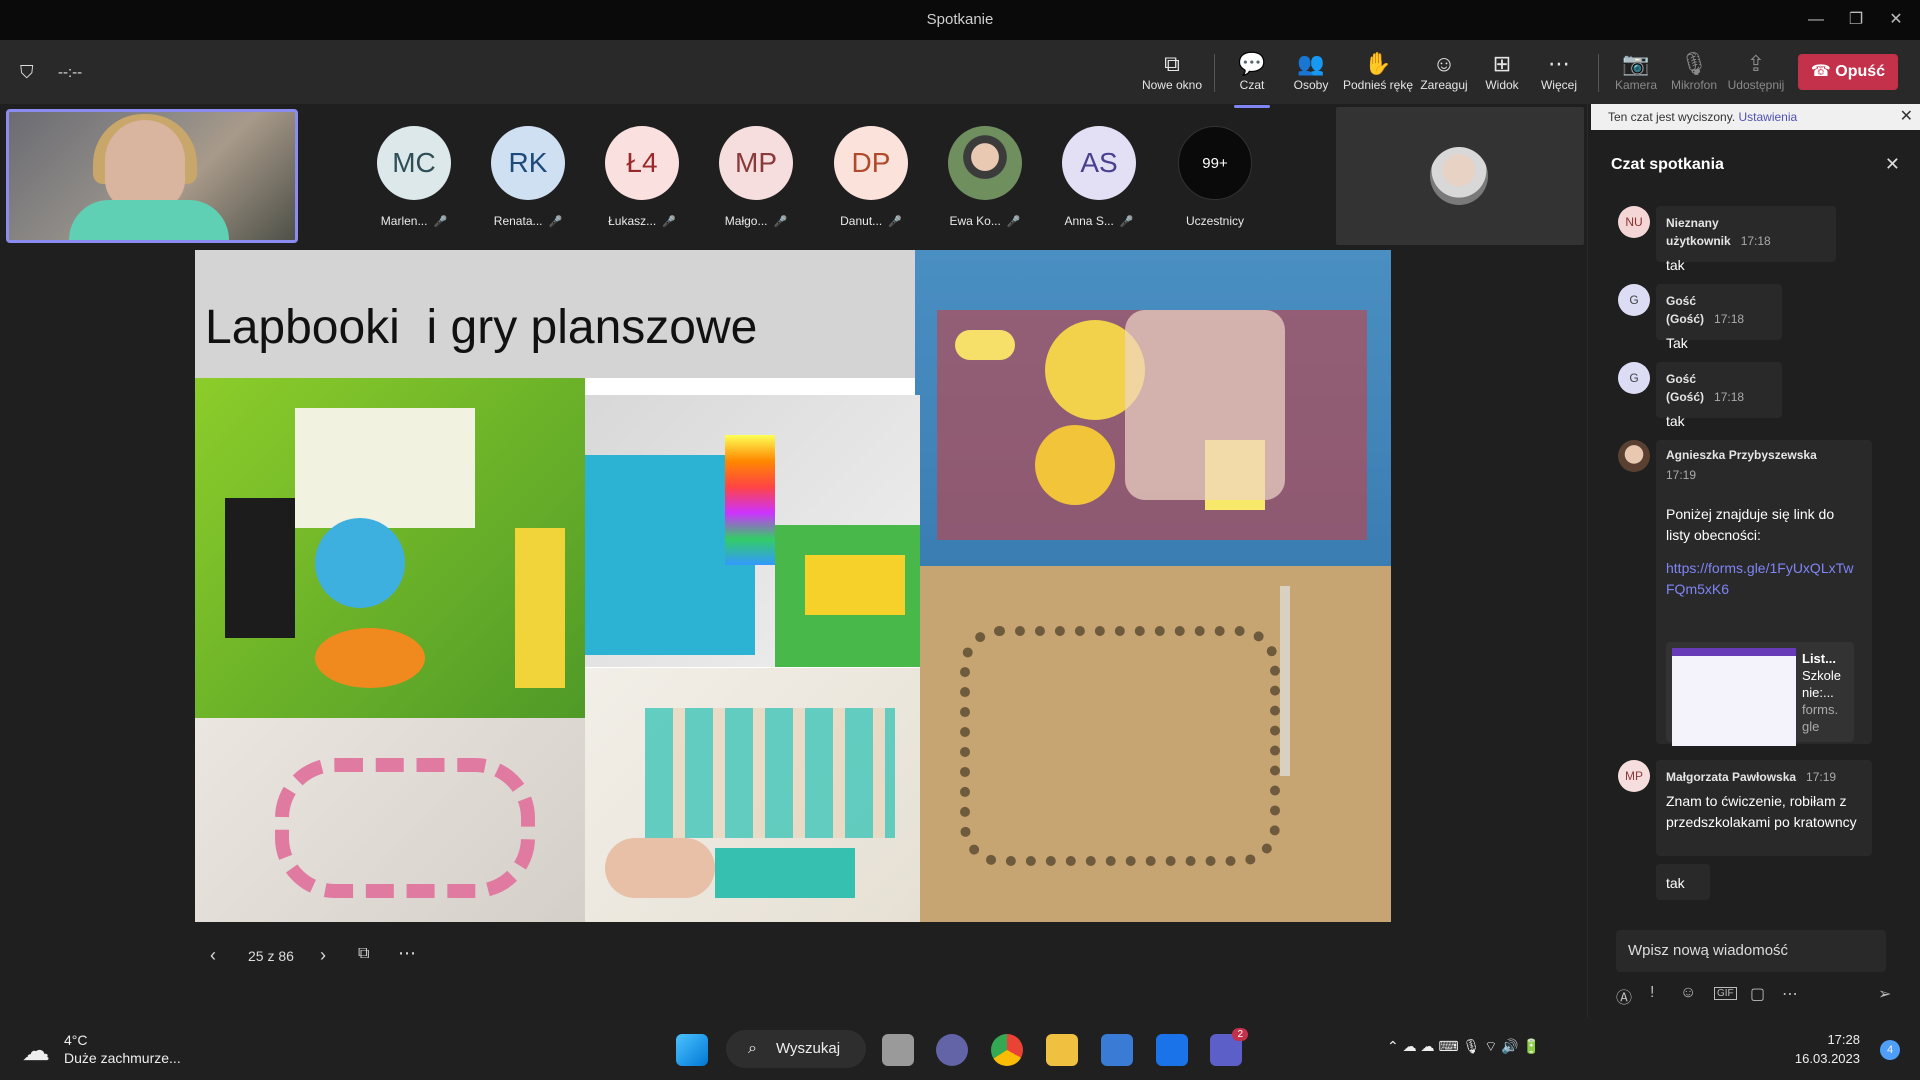  What do you see at coordinates (1214, 221) in the screenshot?
I see `participants-label: Uczestnicy` at bounding box center [1214, 221].